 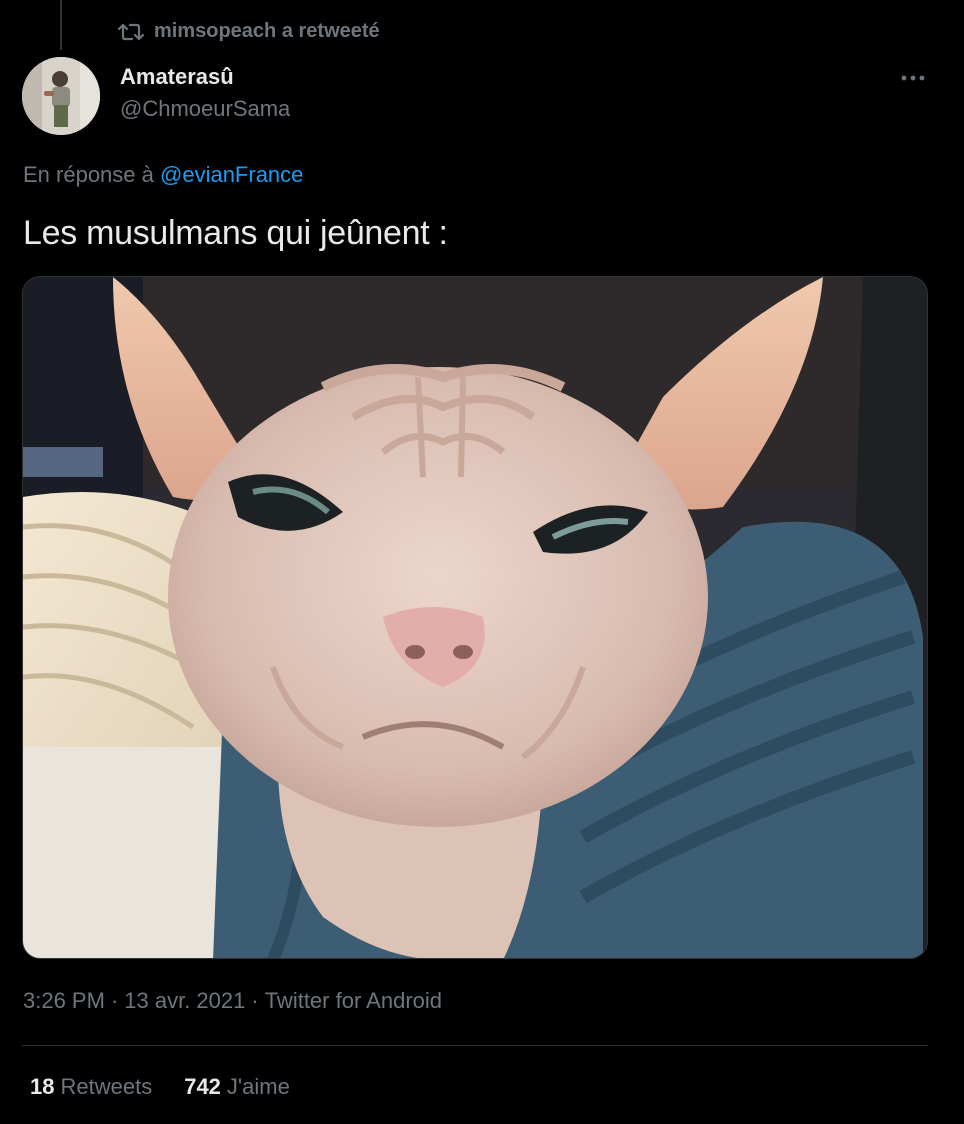 I want to click on retweets-count: 18, so click(x=42, y=1086).